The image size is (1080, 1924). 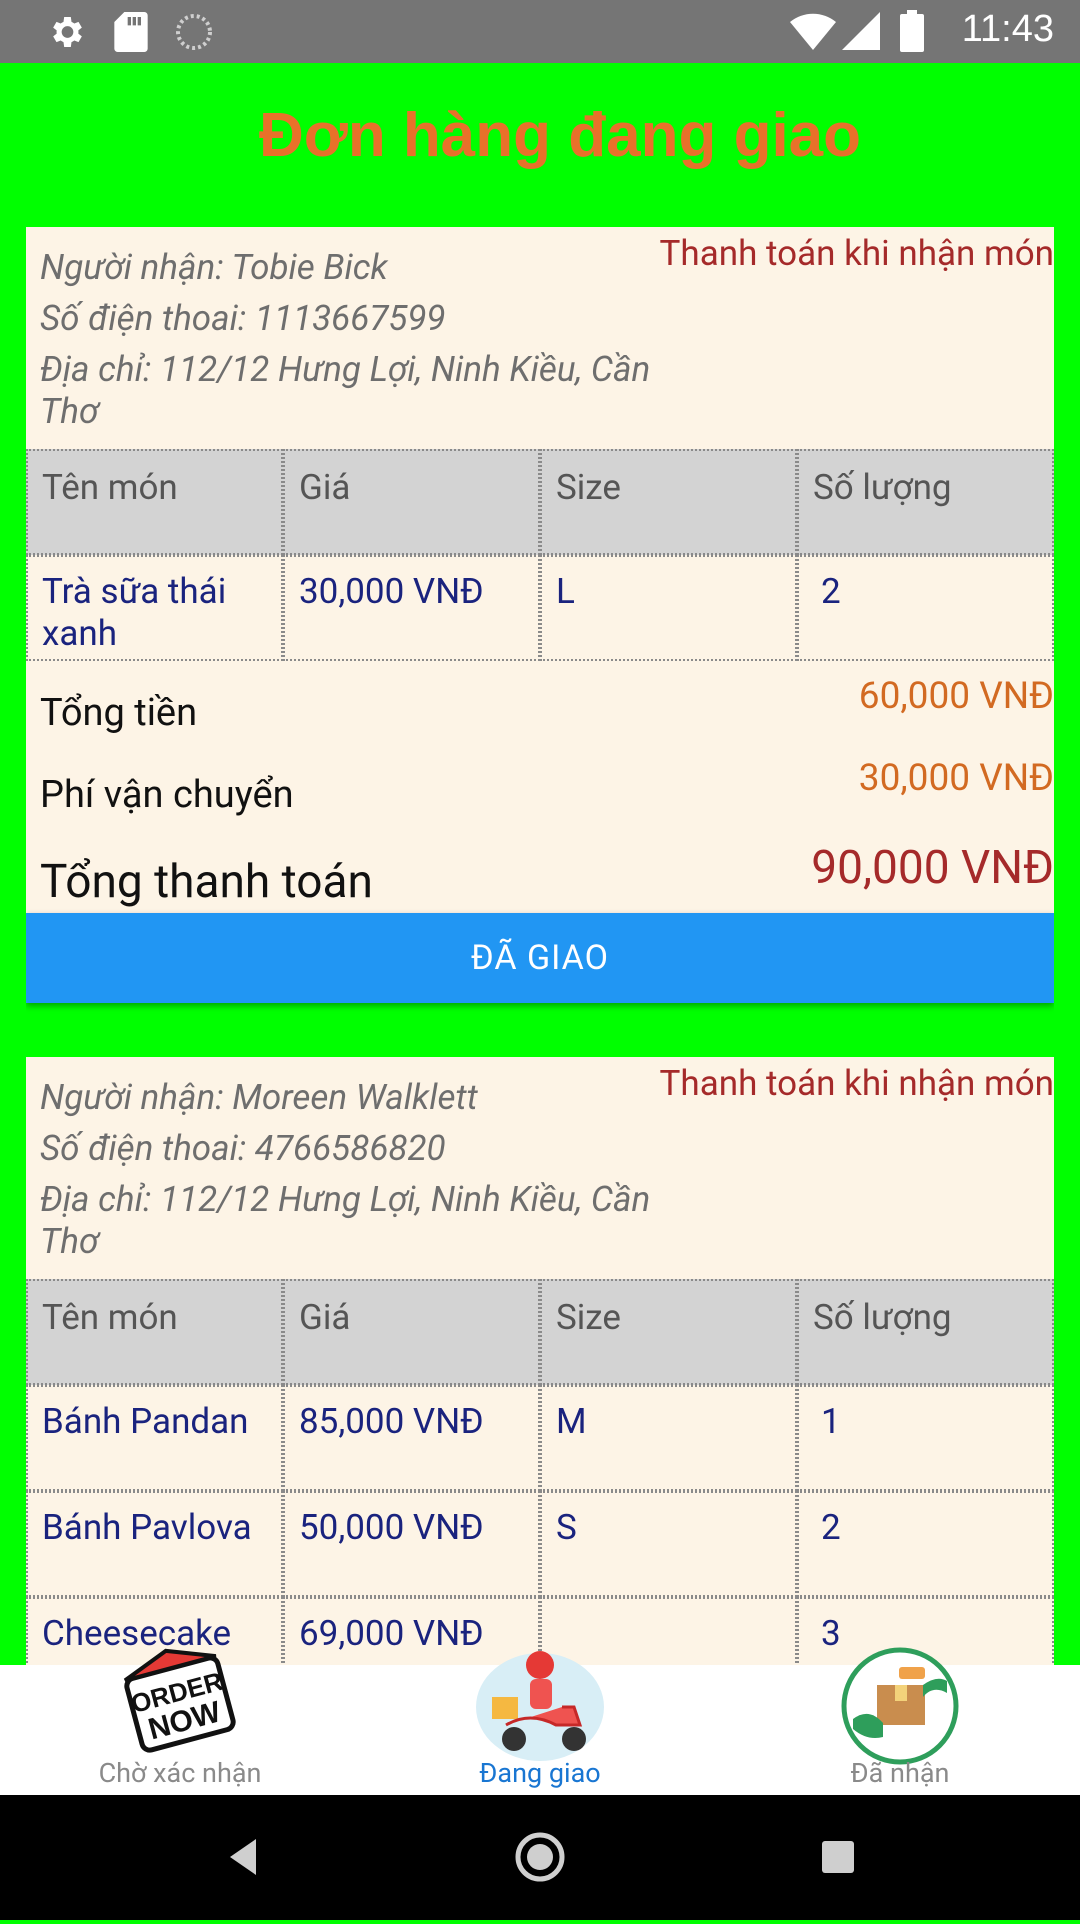 What do you see at coordinates (411, 608) in the screenshot?
I see `item-price: 30,000 VNĐ` at bounding box center [411, 608].